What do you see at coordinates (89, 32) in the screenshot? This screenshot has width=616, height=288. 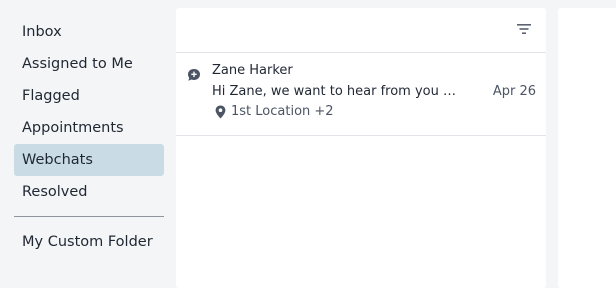 I see `sidebar-item-inbox: Inbox` at bounding box center [89, 32].